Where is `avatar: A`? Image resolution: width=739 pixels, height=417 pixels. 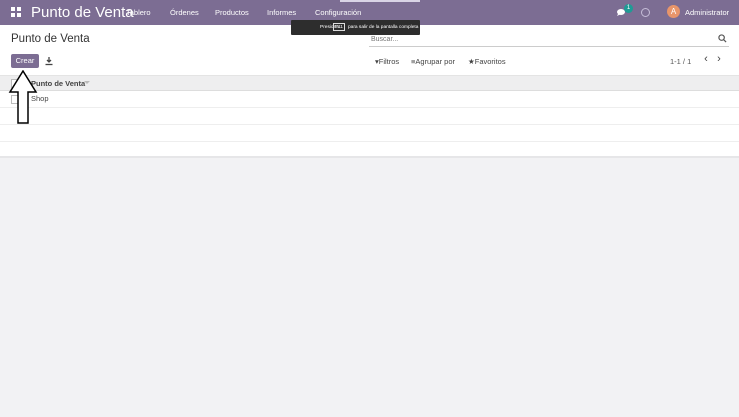 avatar: A is located at coordinates (673, 11).